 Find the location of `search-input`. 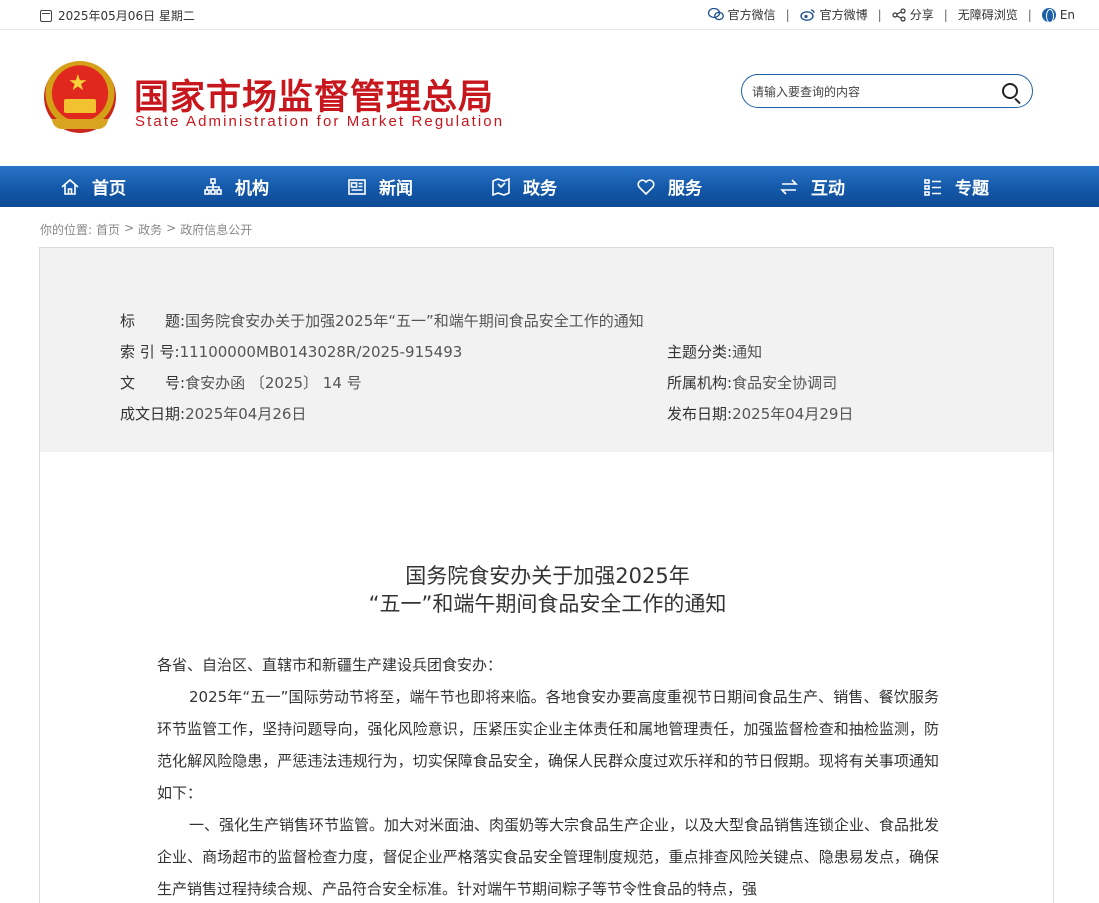

search-input is located at coordinates (872, 92).